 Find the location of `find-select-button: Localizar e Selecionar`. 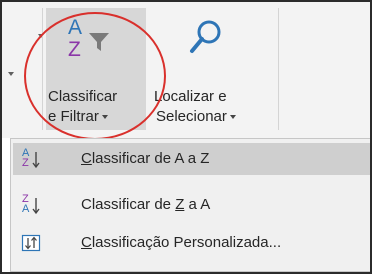

find-select-button: Localizar e Selecionar is located at coordinates (207, 69).